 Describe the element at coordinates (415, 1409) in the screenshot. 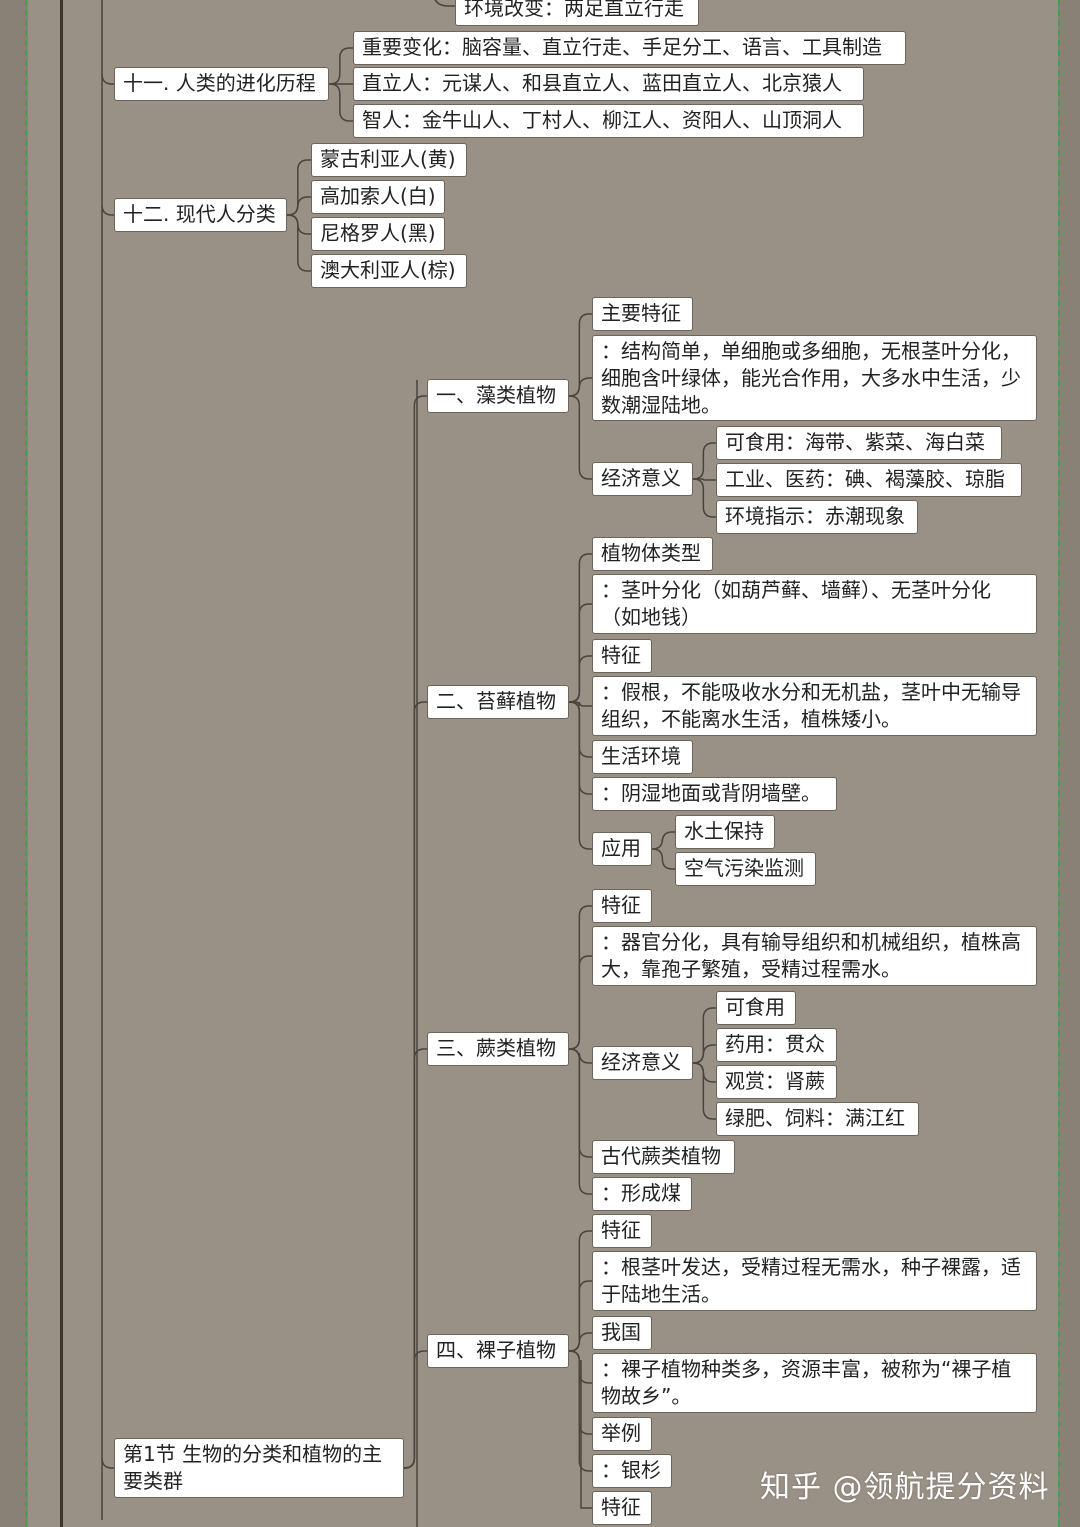

I see `connector-sec1-p4` at that location.